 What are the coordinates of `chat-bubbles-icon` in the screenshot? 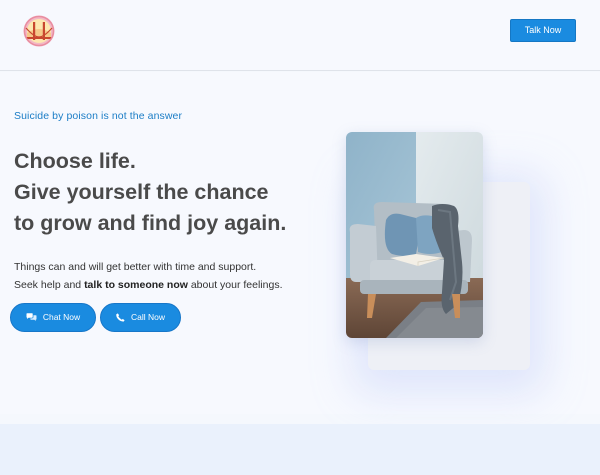 It's located at (31, 317).